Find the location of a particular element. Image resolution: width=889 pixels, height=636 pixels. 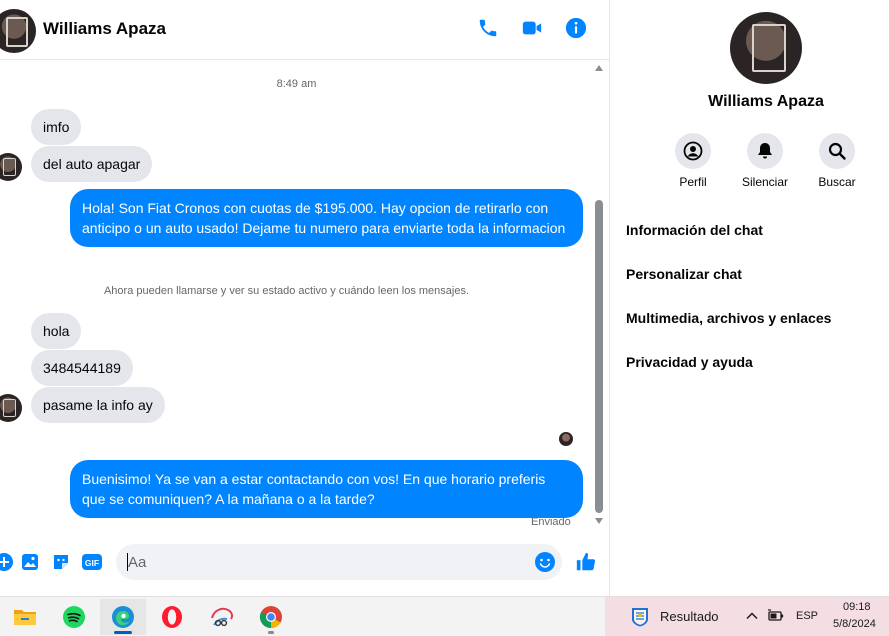

message-timestamp: 8:49 am is located at coordinates (296, 84).